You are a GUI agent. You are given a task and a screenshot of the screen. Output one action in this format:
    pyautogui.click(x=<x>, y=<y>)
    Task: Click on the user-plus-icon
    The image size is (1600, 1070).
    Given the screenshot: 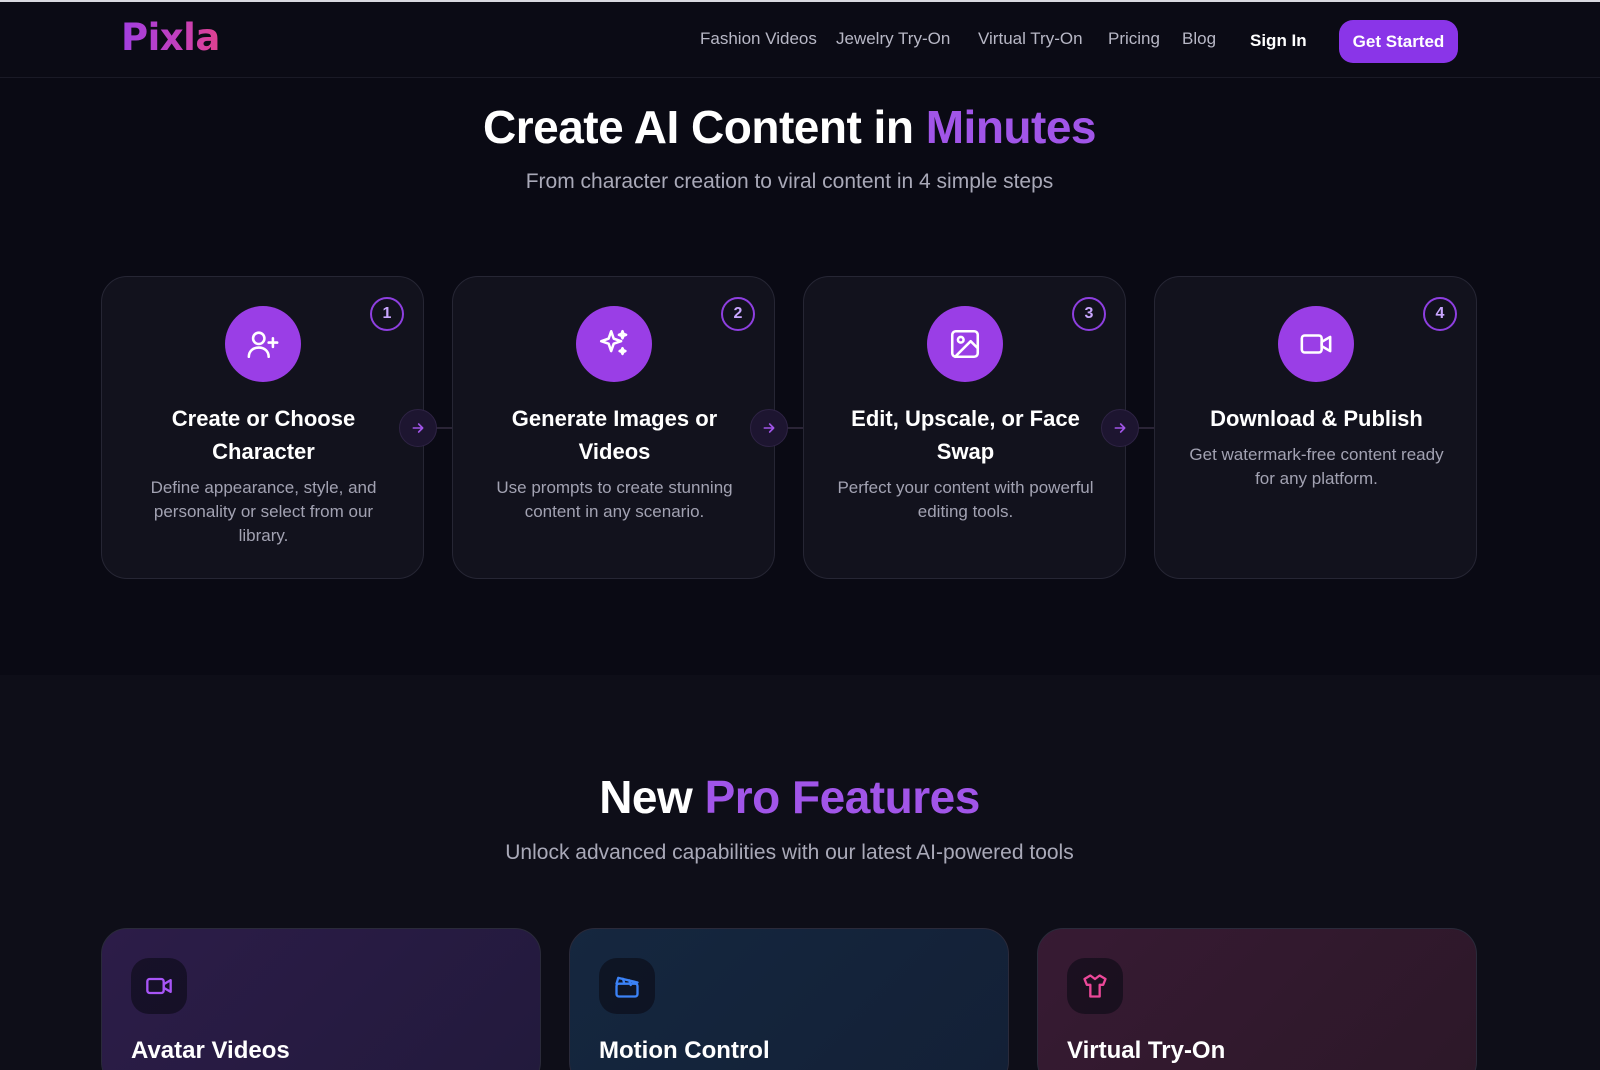 What is the action you would take?
    pyautogui.click(x=263, y=344)
    